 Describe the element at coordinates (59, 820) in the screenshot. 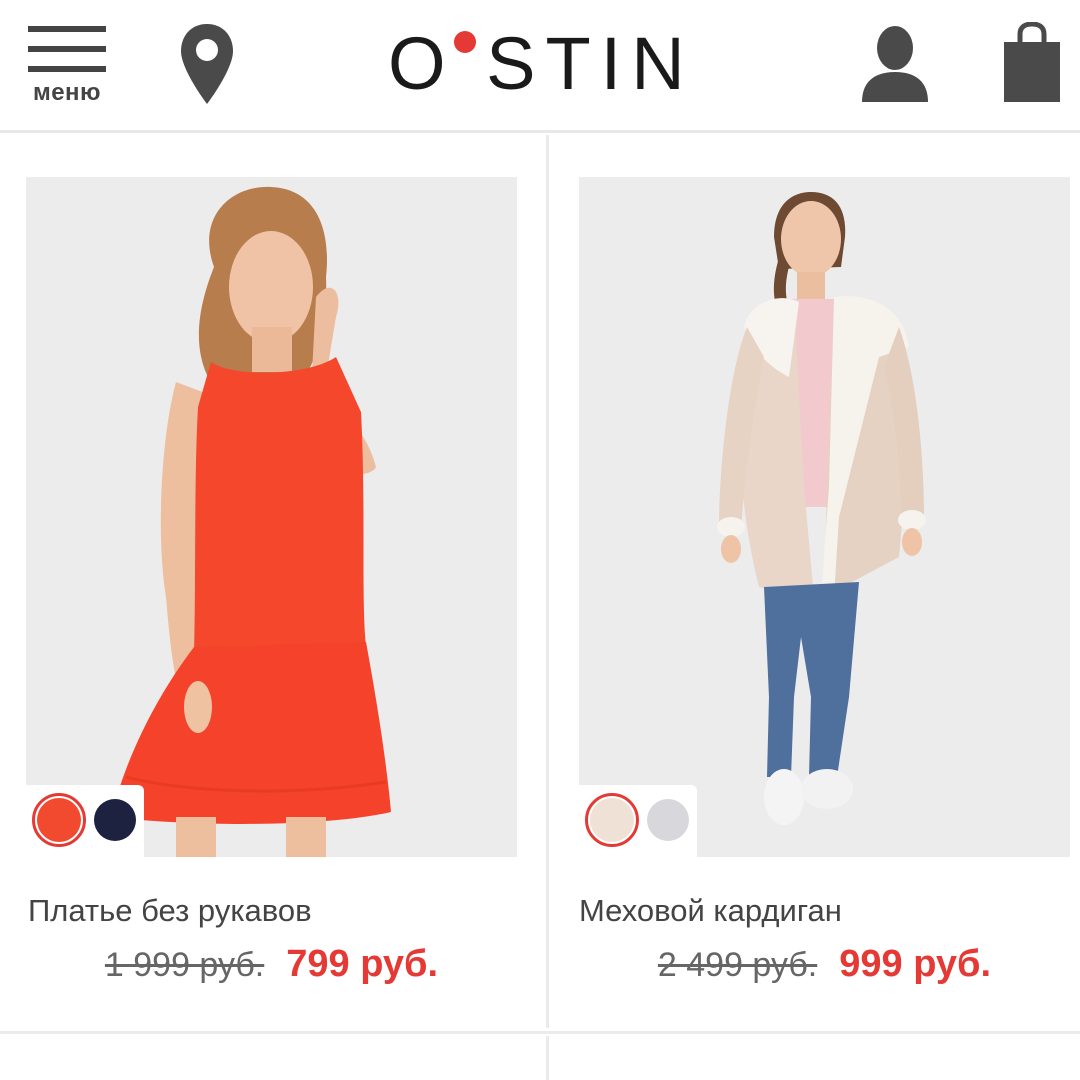

I see `color-swatch-red` at that location.